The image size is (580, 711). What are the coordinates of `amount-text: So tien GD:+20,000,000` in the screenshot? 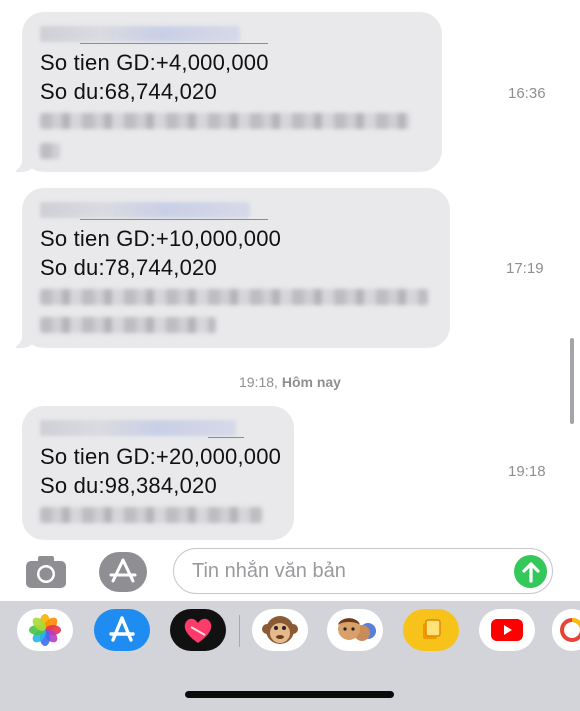 It's located at (161, 456).